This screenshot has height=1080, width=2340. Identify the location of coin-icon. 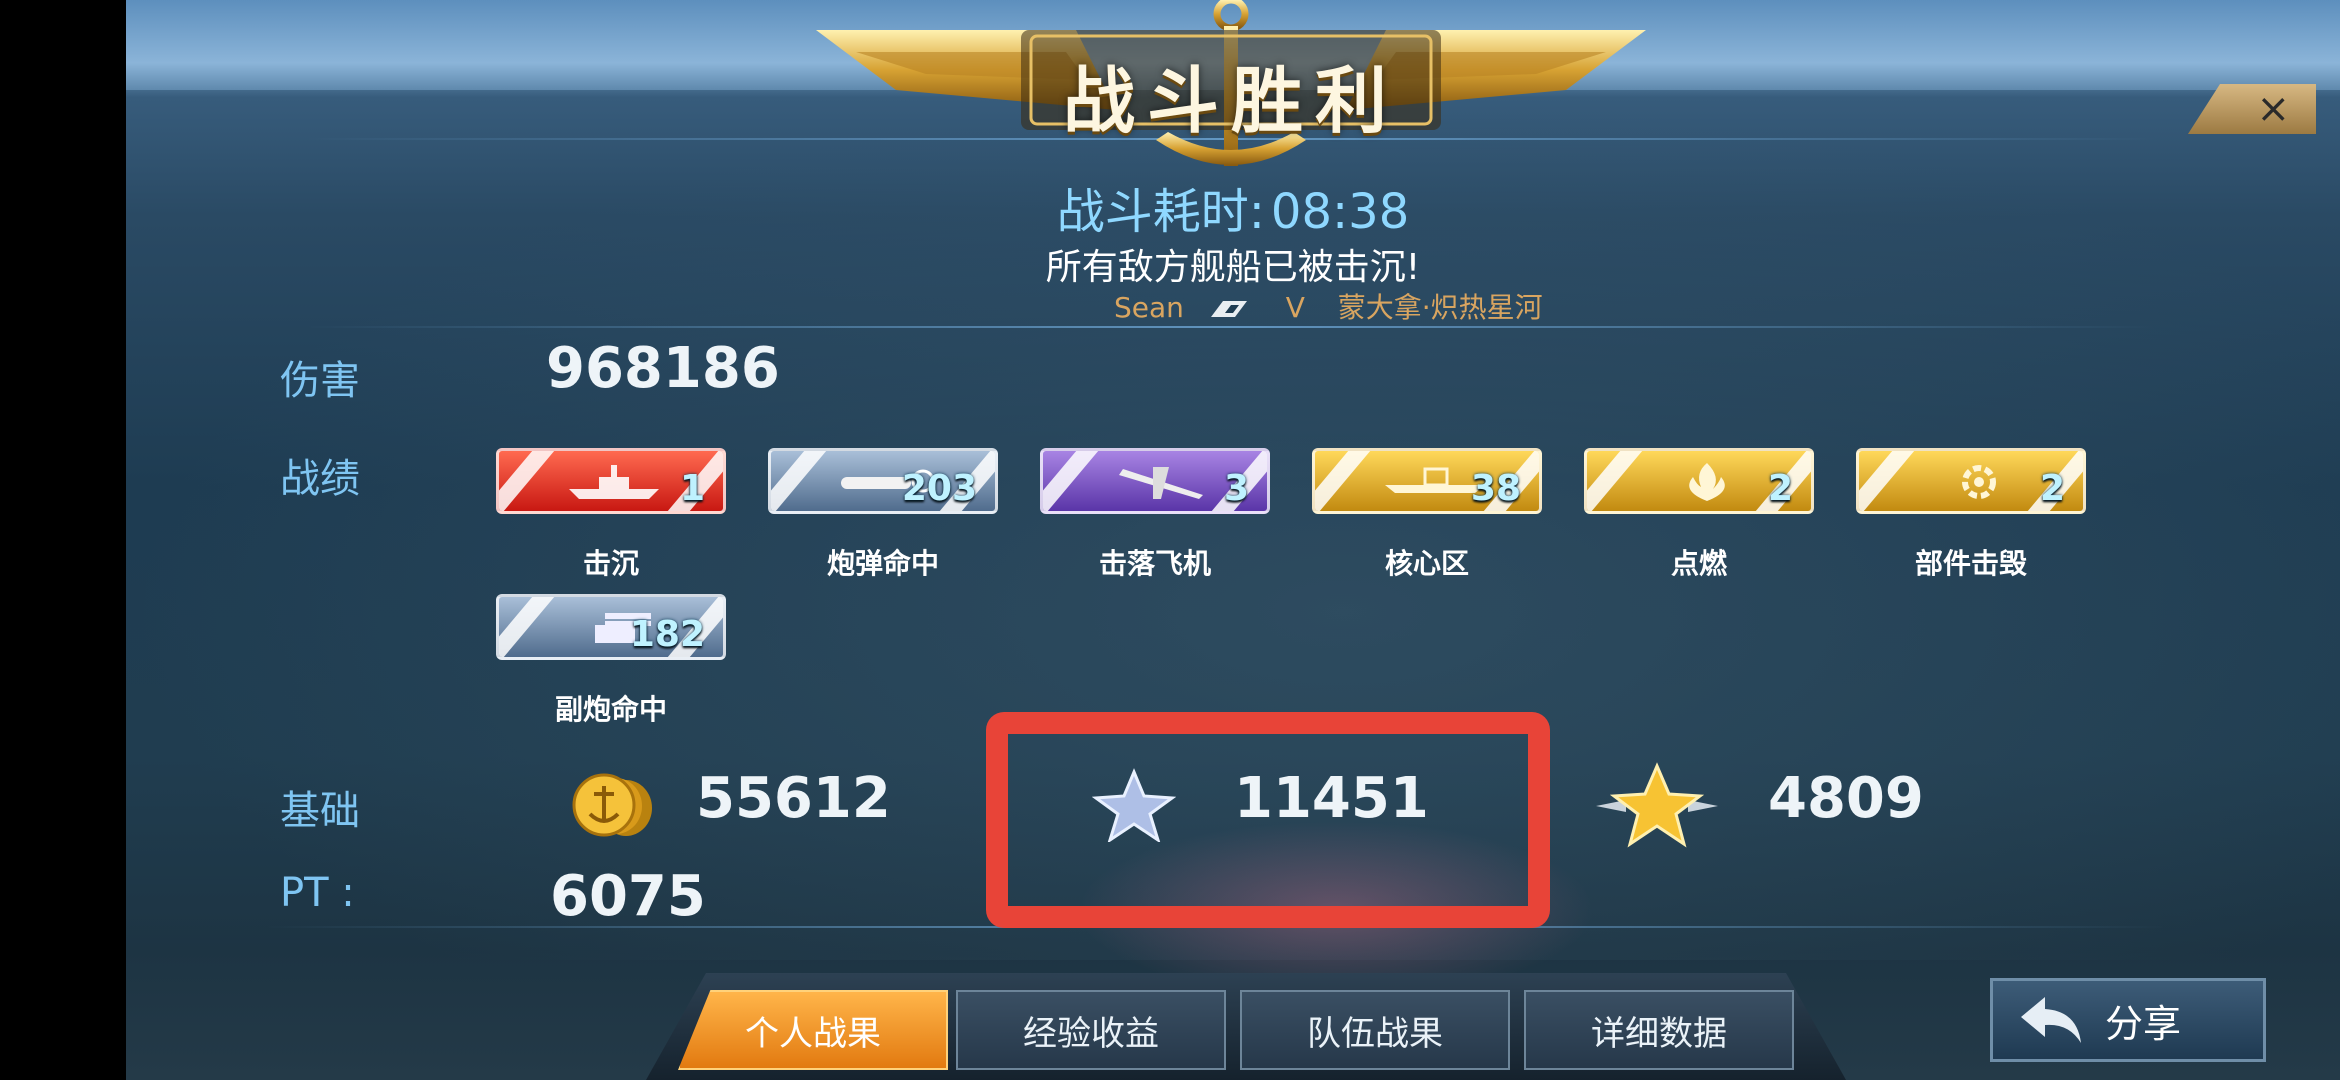
(612, 805).